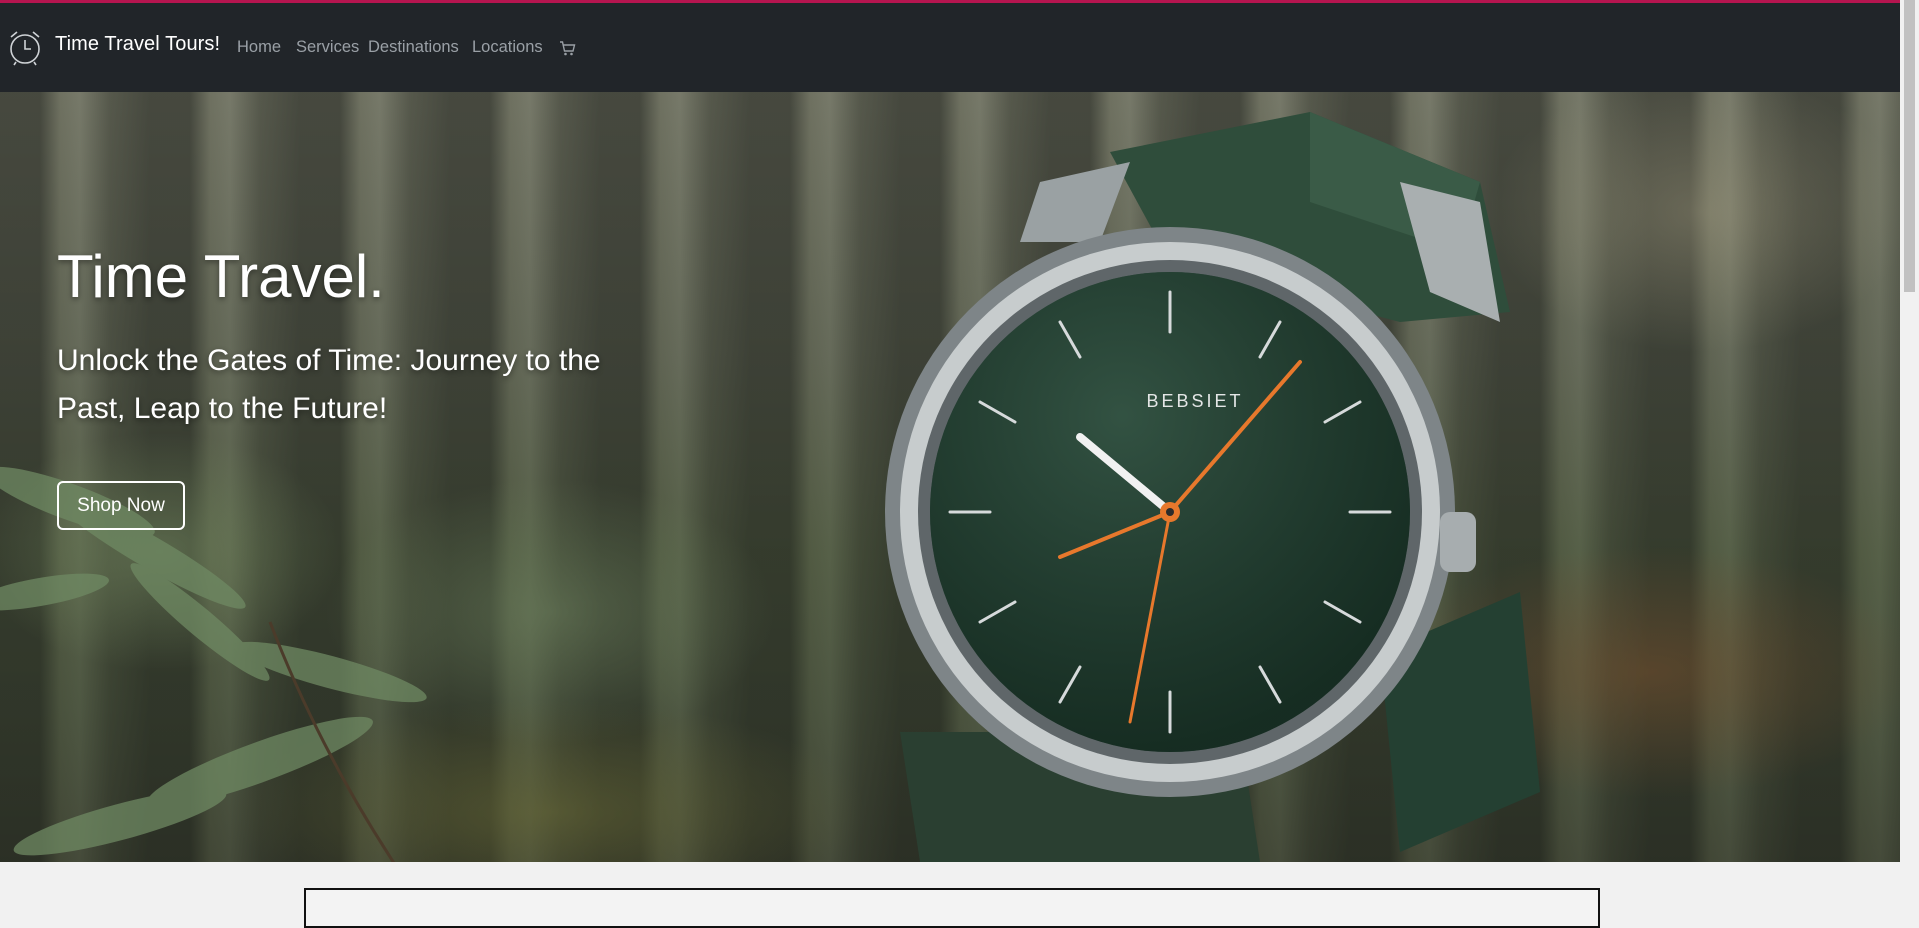 Image resolution: width=1919 pixels, height=928 pixels. Describe the element at coordinates (327, 47) in the screenshot. I see `nav-link-services: Services` at that location.